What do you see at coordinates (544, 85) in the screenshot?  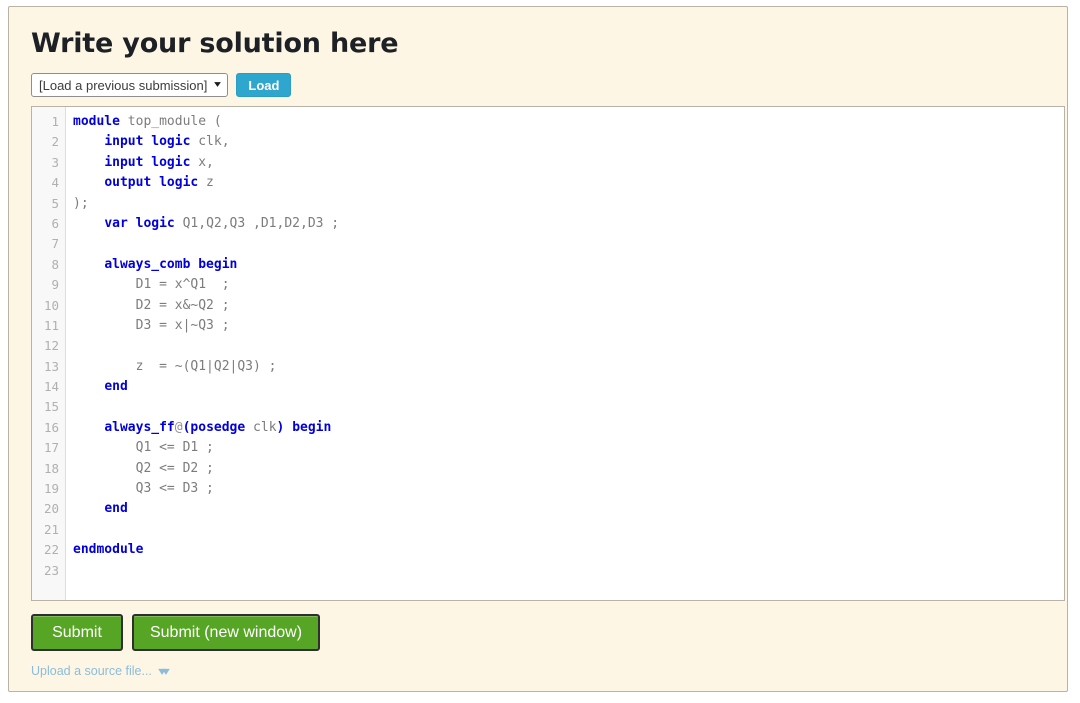 I see `load-submission-row: [Load a previous submission] ▾ Load` at bounding box center [544, 85].